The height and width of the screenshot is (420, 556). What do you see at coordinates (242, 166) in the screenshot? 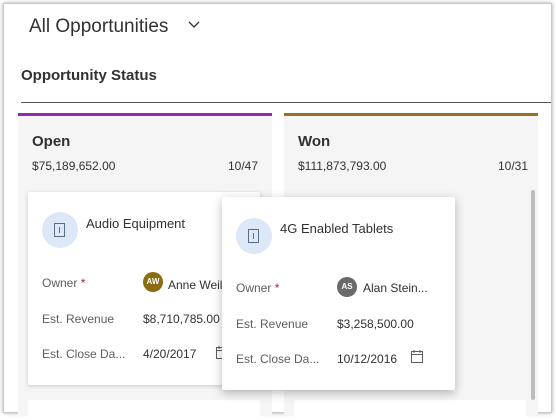
I see `column-count: 10/47` at bounding box center [242, 166].